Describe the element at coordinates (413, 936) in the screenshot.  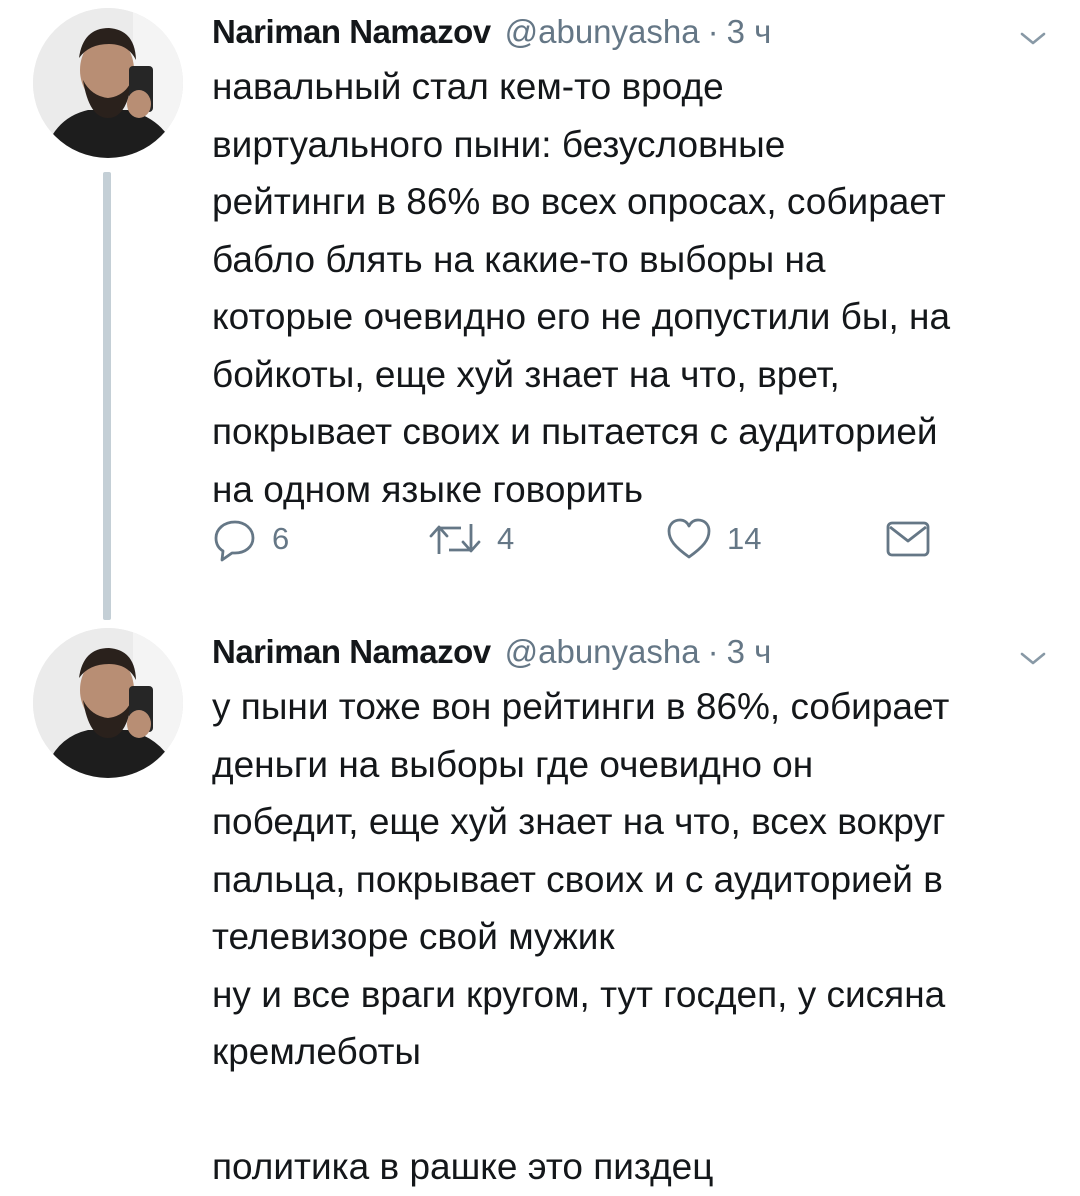
I see `tweet-text-line: телевизоре свой мужик` at that location.